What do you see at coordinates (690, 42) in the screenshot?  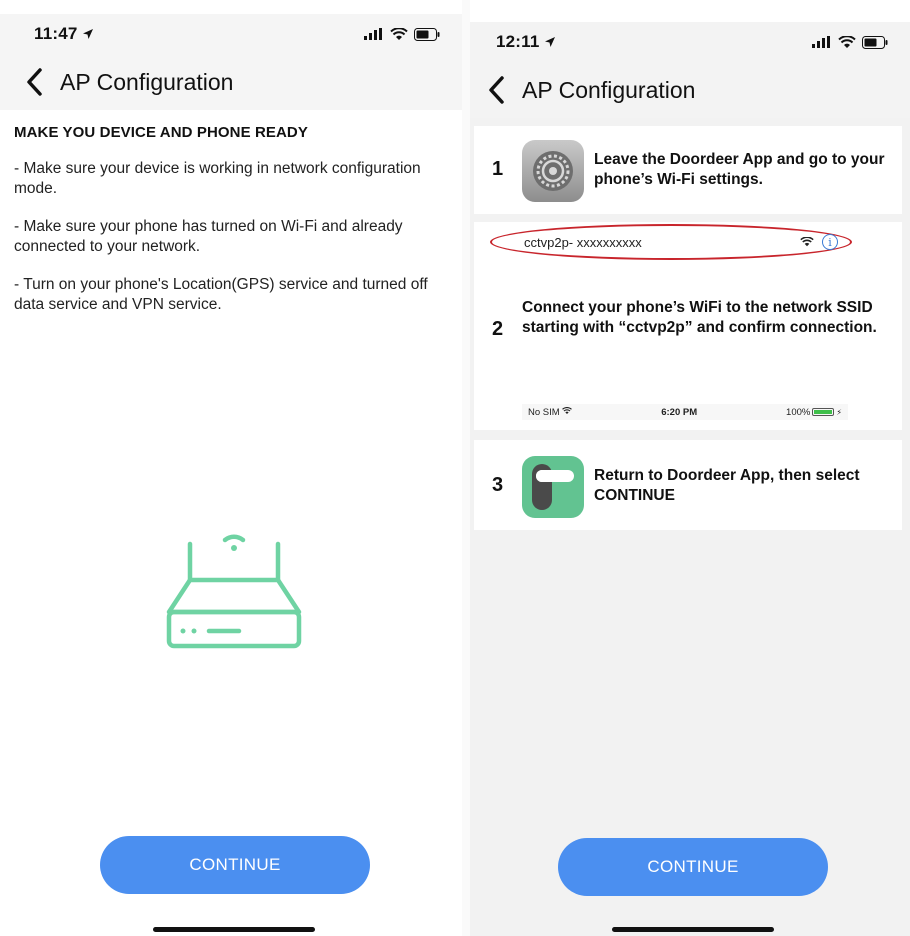 I see `status-bar: 12:11` at bounding box center [690, 42].